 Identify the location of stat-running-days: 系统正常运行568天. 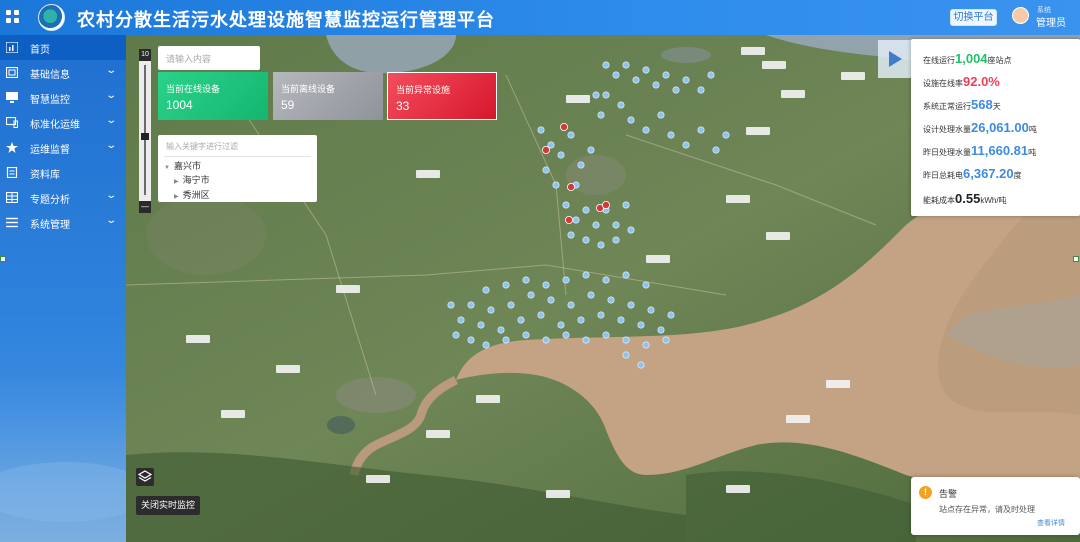
(962, 104).